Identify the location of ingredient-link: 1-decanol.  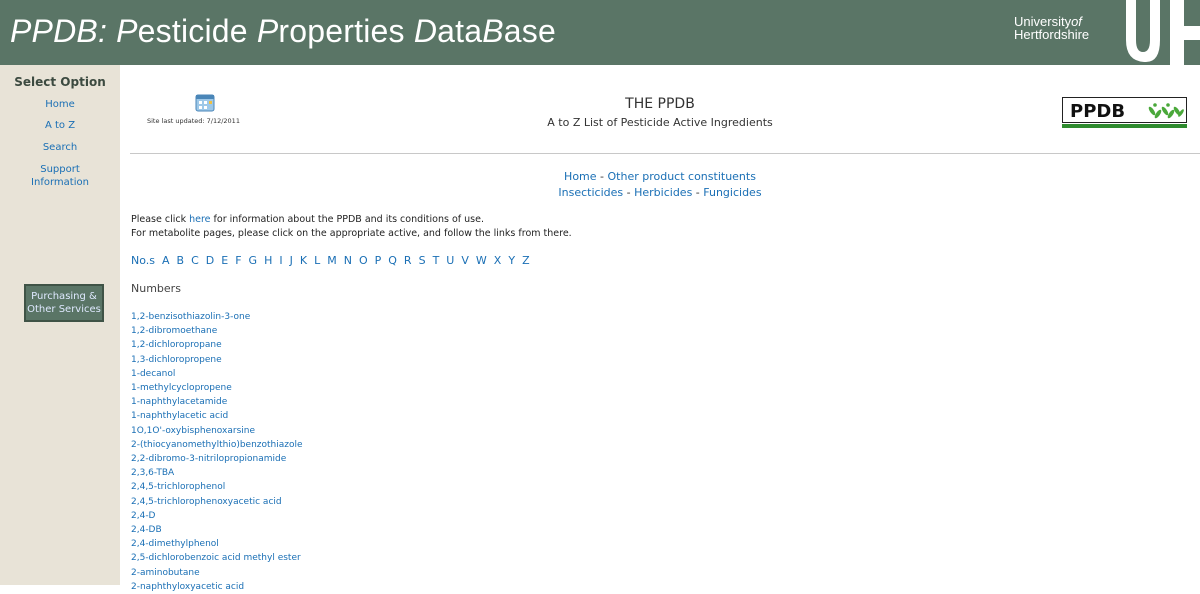
(217, 374).